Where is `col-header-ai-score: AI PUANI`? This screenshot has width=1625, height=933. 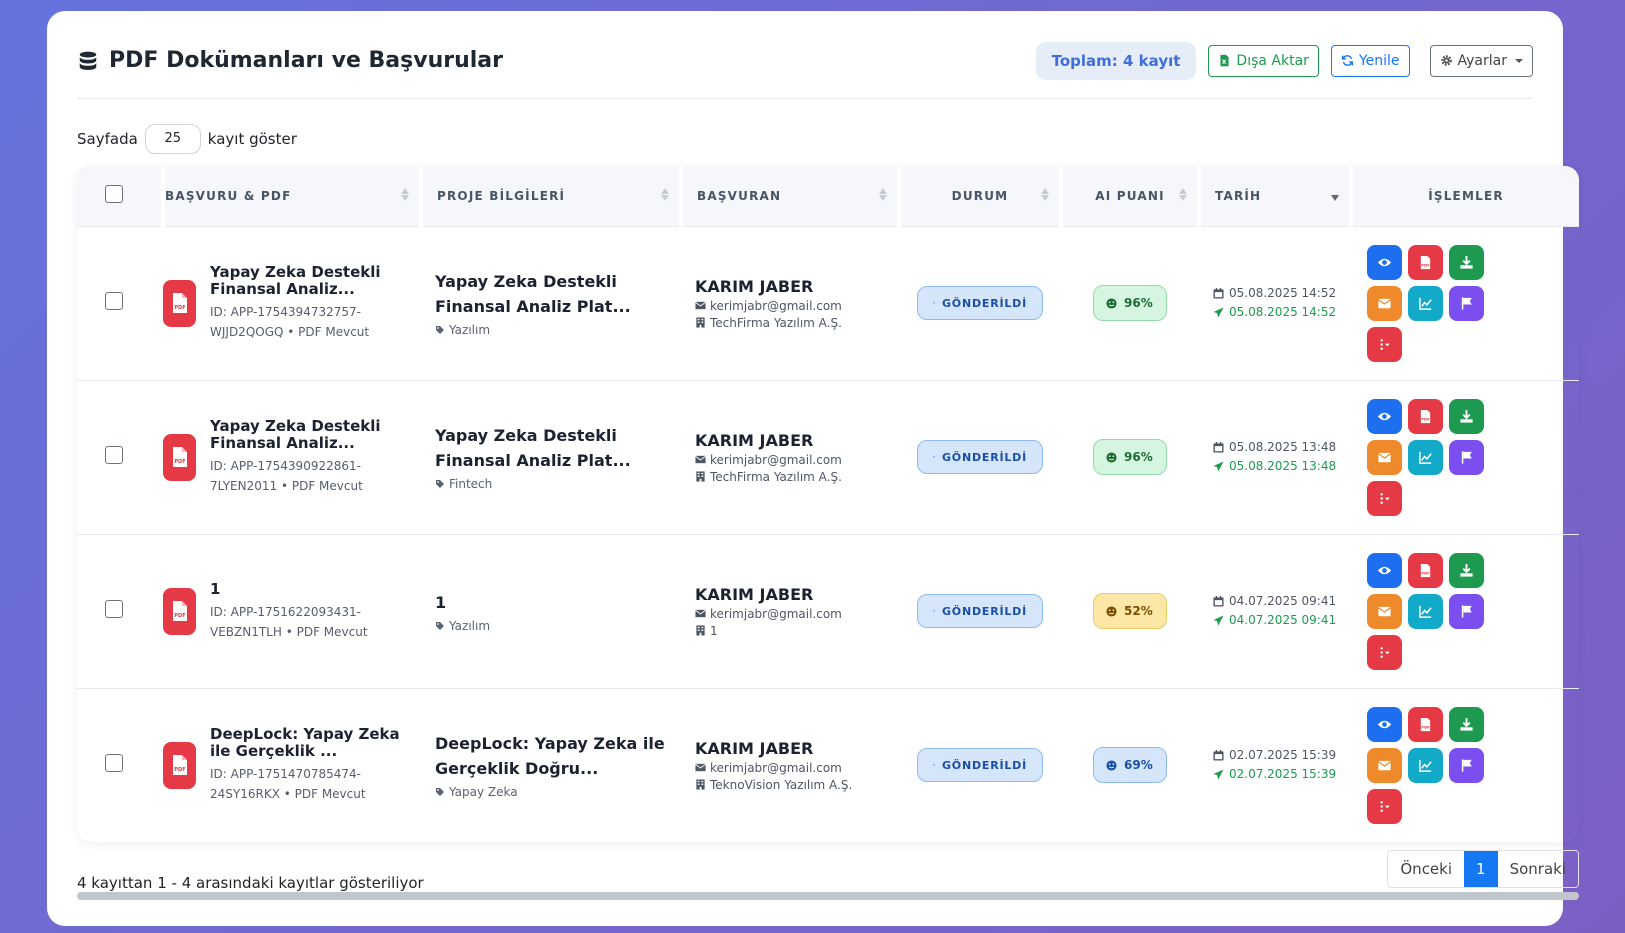
col-header-ai-score: AI PUANI is located at coordinates (1131, 196).